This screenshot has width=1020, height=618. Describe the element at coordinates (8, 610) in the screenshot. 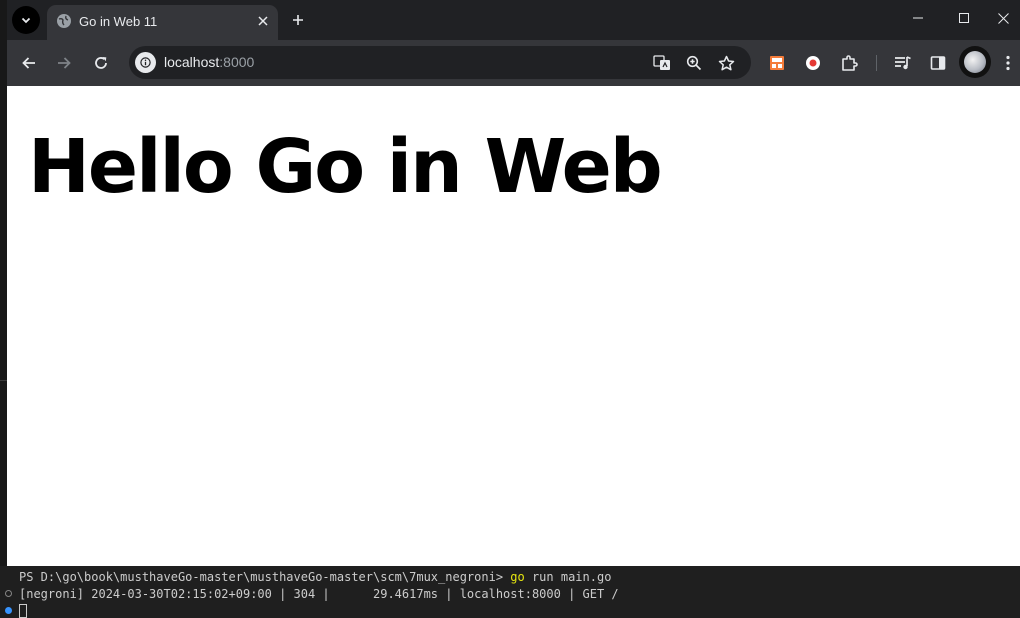

I see `running-indicator-icon` at that location.